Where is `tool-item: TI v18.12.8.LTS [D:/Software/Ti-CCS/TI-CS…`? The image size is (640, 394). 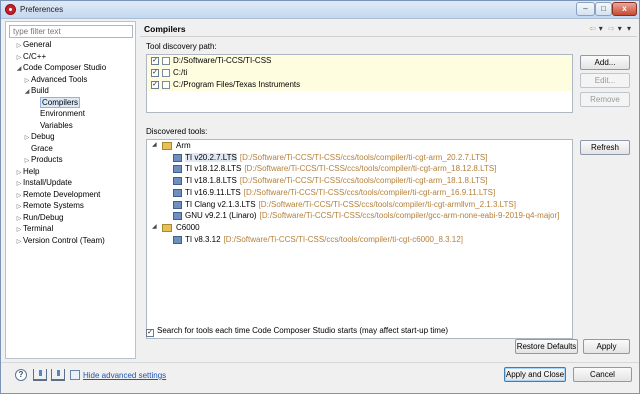
tool-item: TI v18.12.8.LTS [D:/Software/Ti-CCS/TI-CS… is located at coordinates (359, 169).